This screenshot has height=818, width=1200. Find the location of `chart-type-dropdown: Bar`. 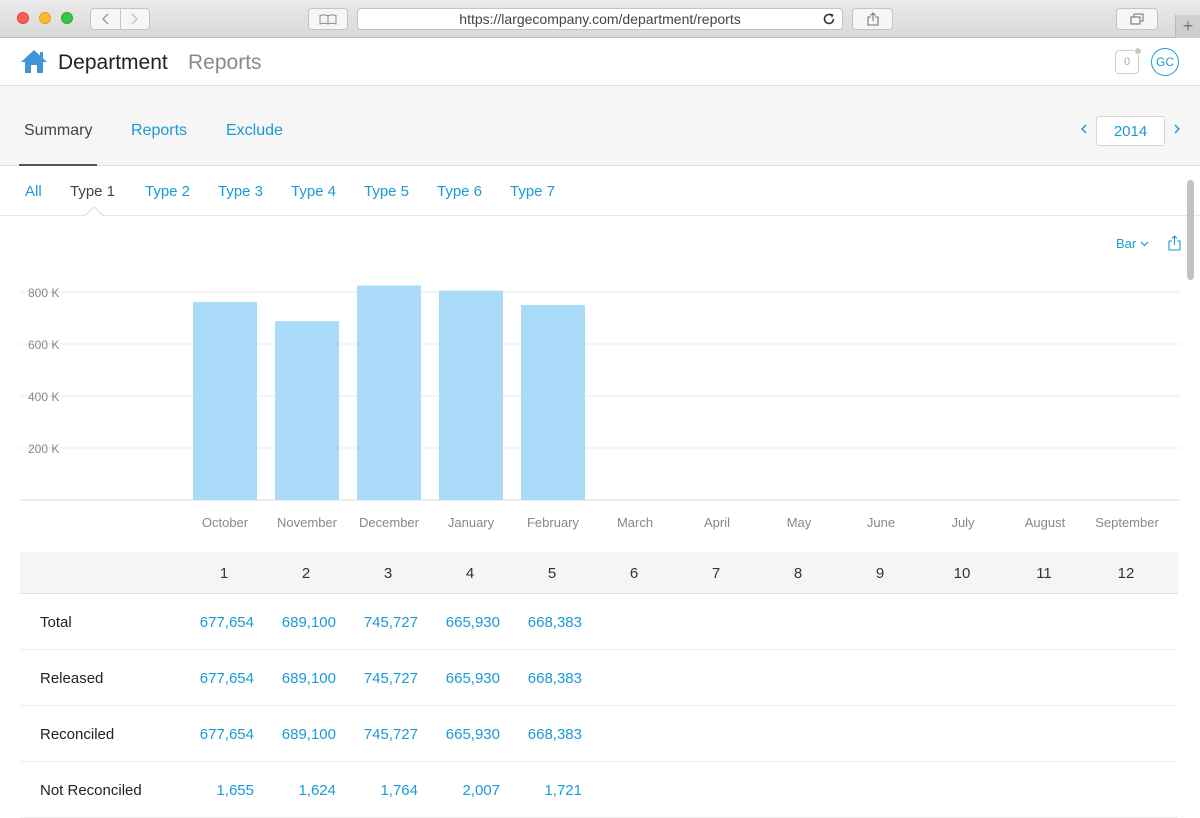

chart-type-dropdown: Bar is located at coordinates (1132, 243).